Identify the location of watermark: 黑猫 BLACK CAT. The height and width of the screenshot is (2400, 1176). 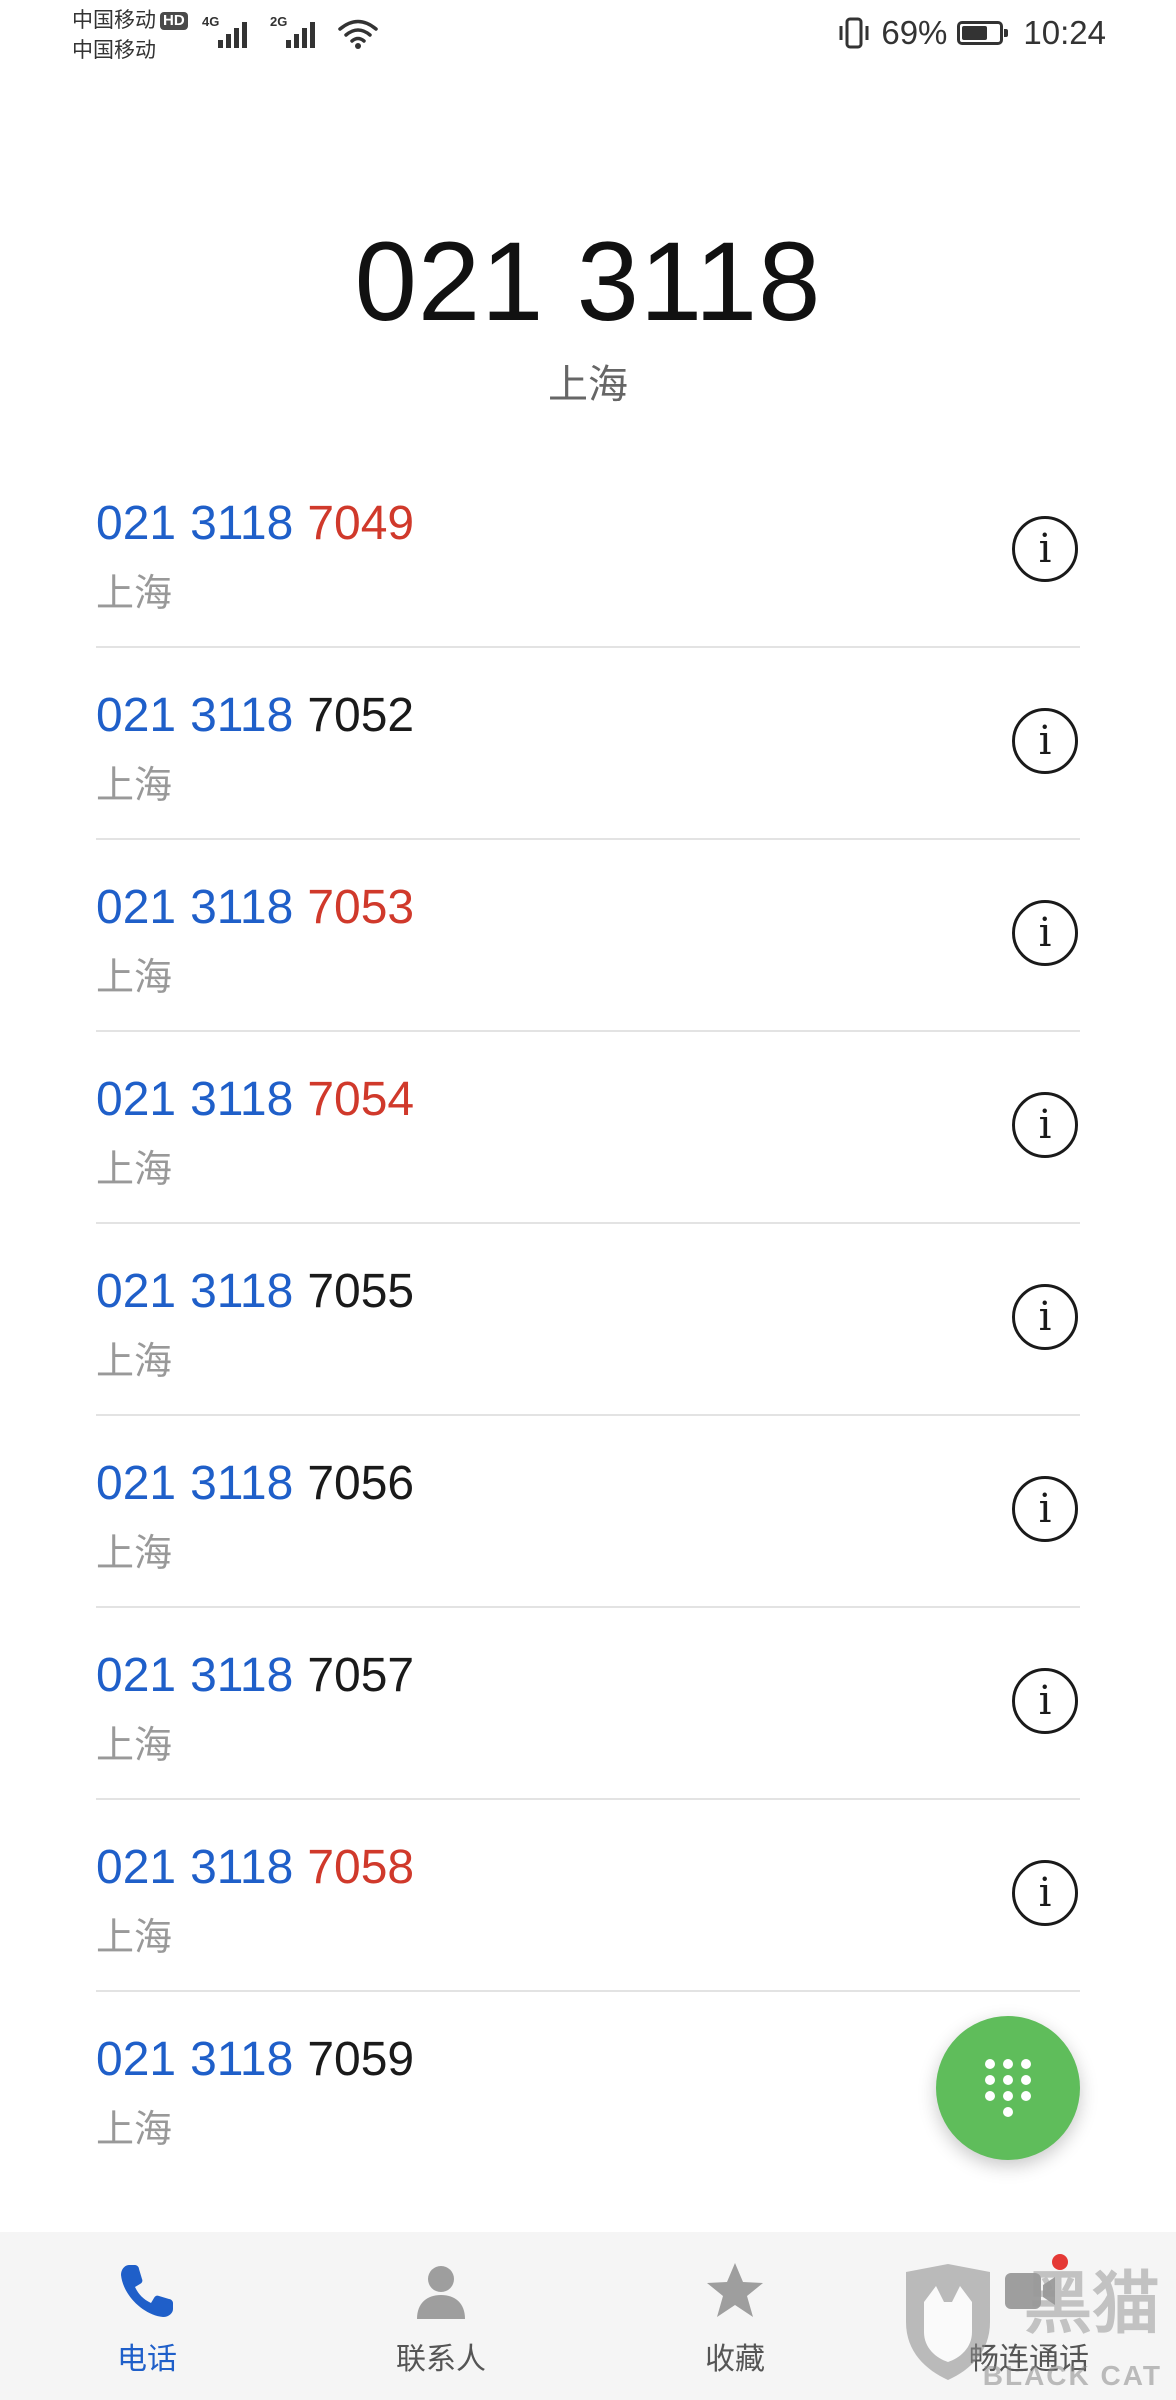
(1035, 2317).